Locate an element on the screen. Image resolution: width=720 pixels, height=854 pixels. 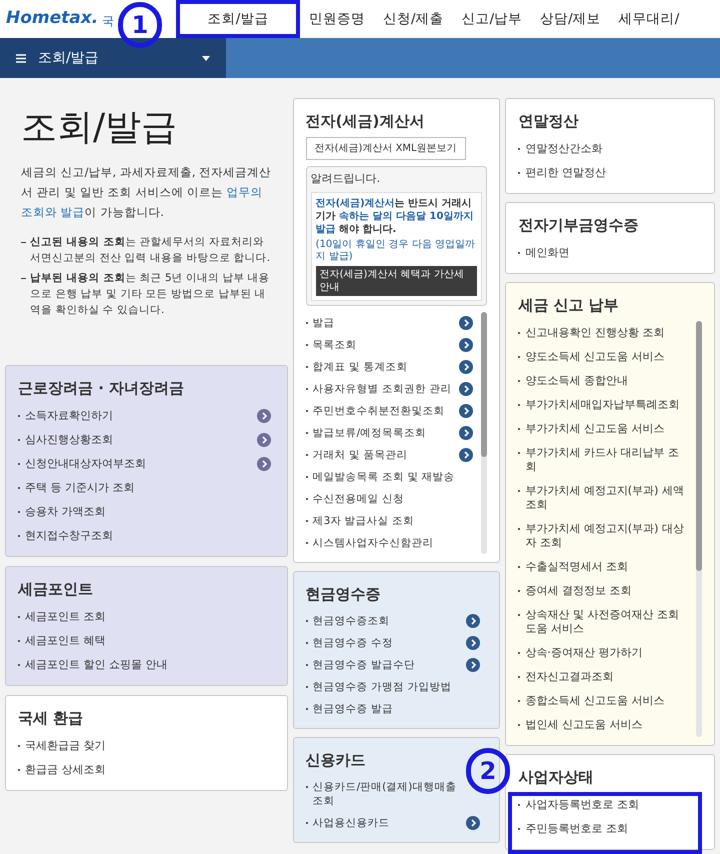
menu-title: 조회/발급 is located at coordinates (69, 58).